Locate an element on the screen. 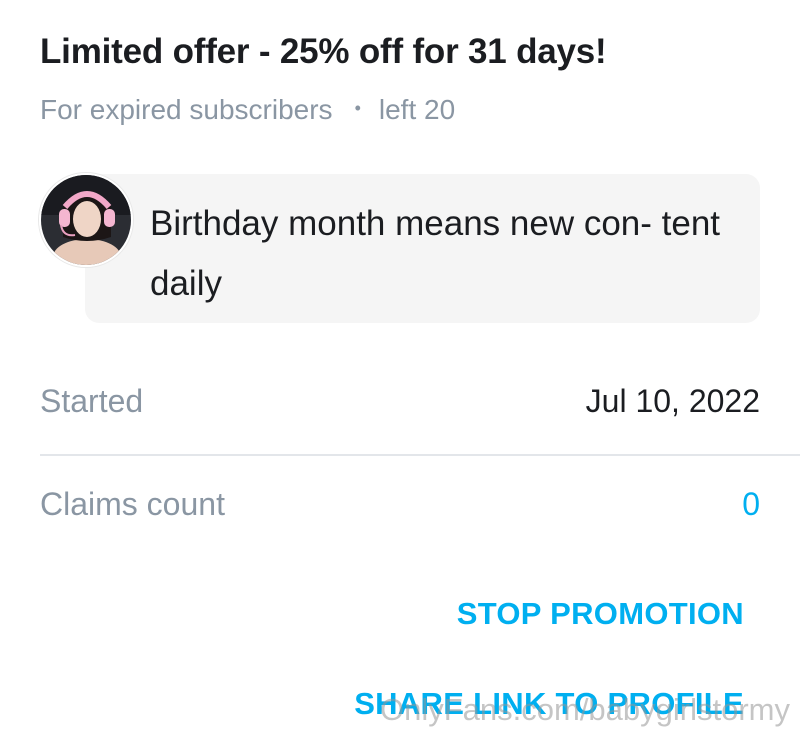 This screenshot has width=800, height=754. divider is located at coordinates (420, 455).